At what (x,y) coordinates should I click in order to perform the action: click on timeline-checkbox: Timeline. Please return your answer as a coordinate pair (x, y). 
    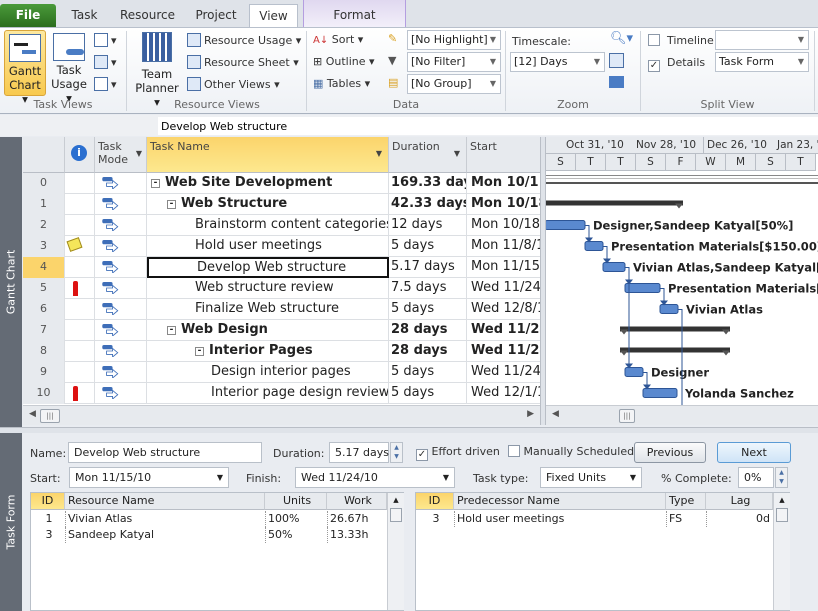
    Looking at the image, I should click on (681, 40).